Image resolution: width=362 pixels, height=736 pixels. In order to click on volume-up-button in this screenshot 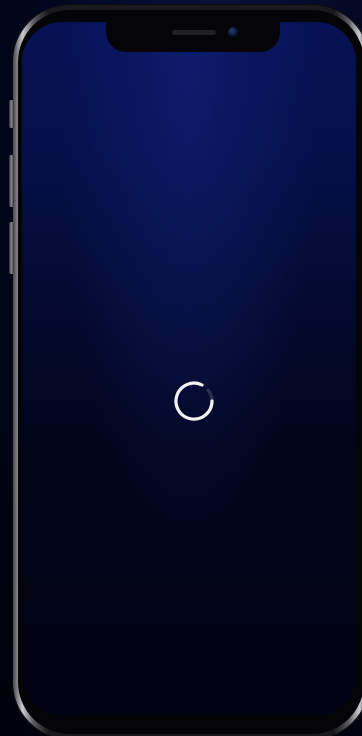, I will do `click(11, 181)`.